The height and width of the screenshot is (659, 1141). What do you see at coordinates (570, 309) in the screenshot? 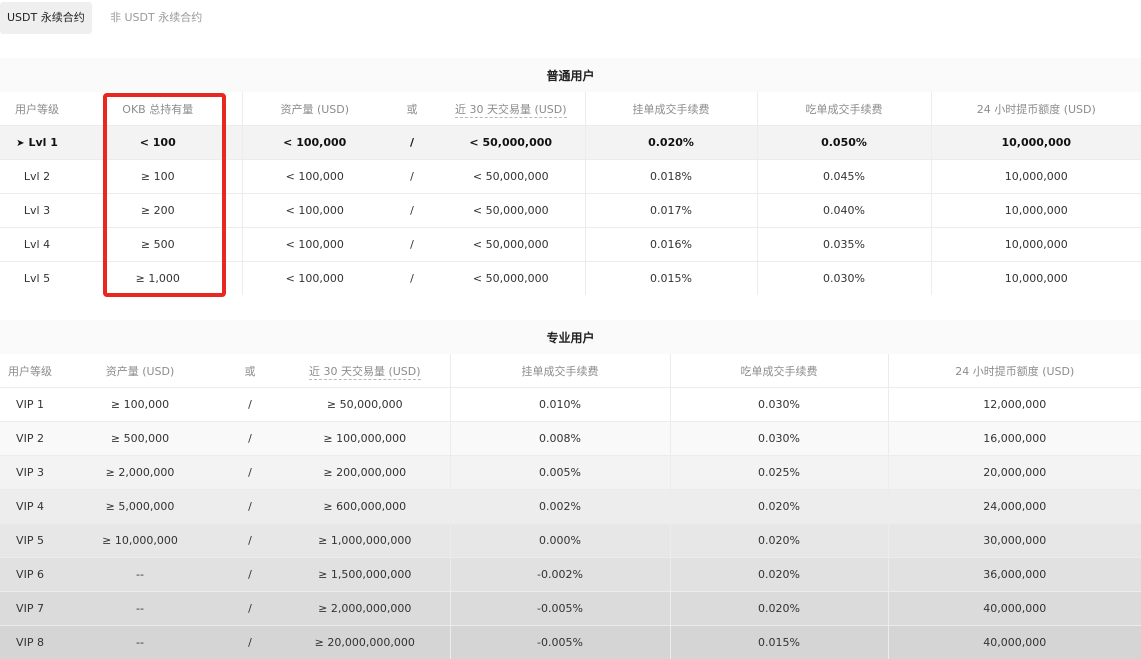
I see `section-gap` at bounding box center [570, 309].